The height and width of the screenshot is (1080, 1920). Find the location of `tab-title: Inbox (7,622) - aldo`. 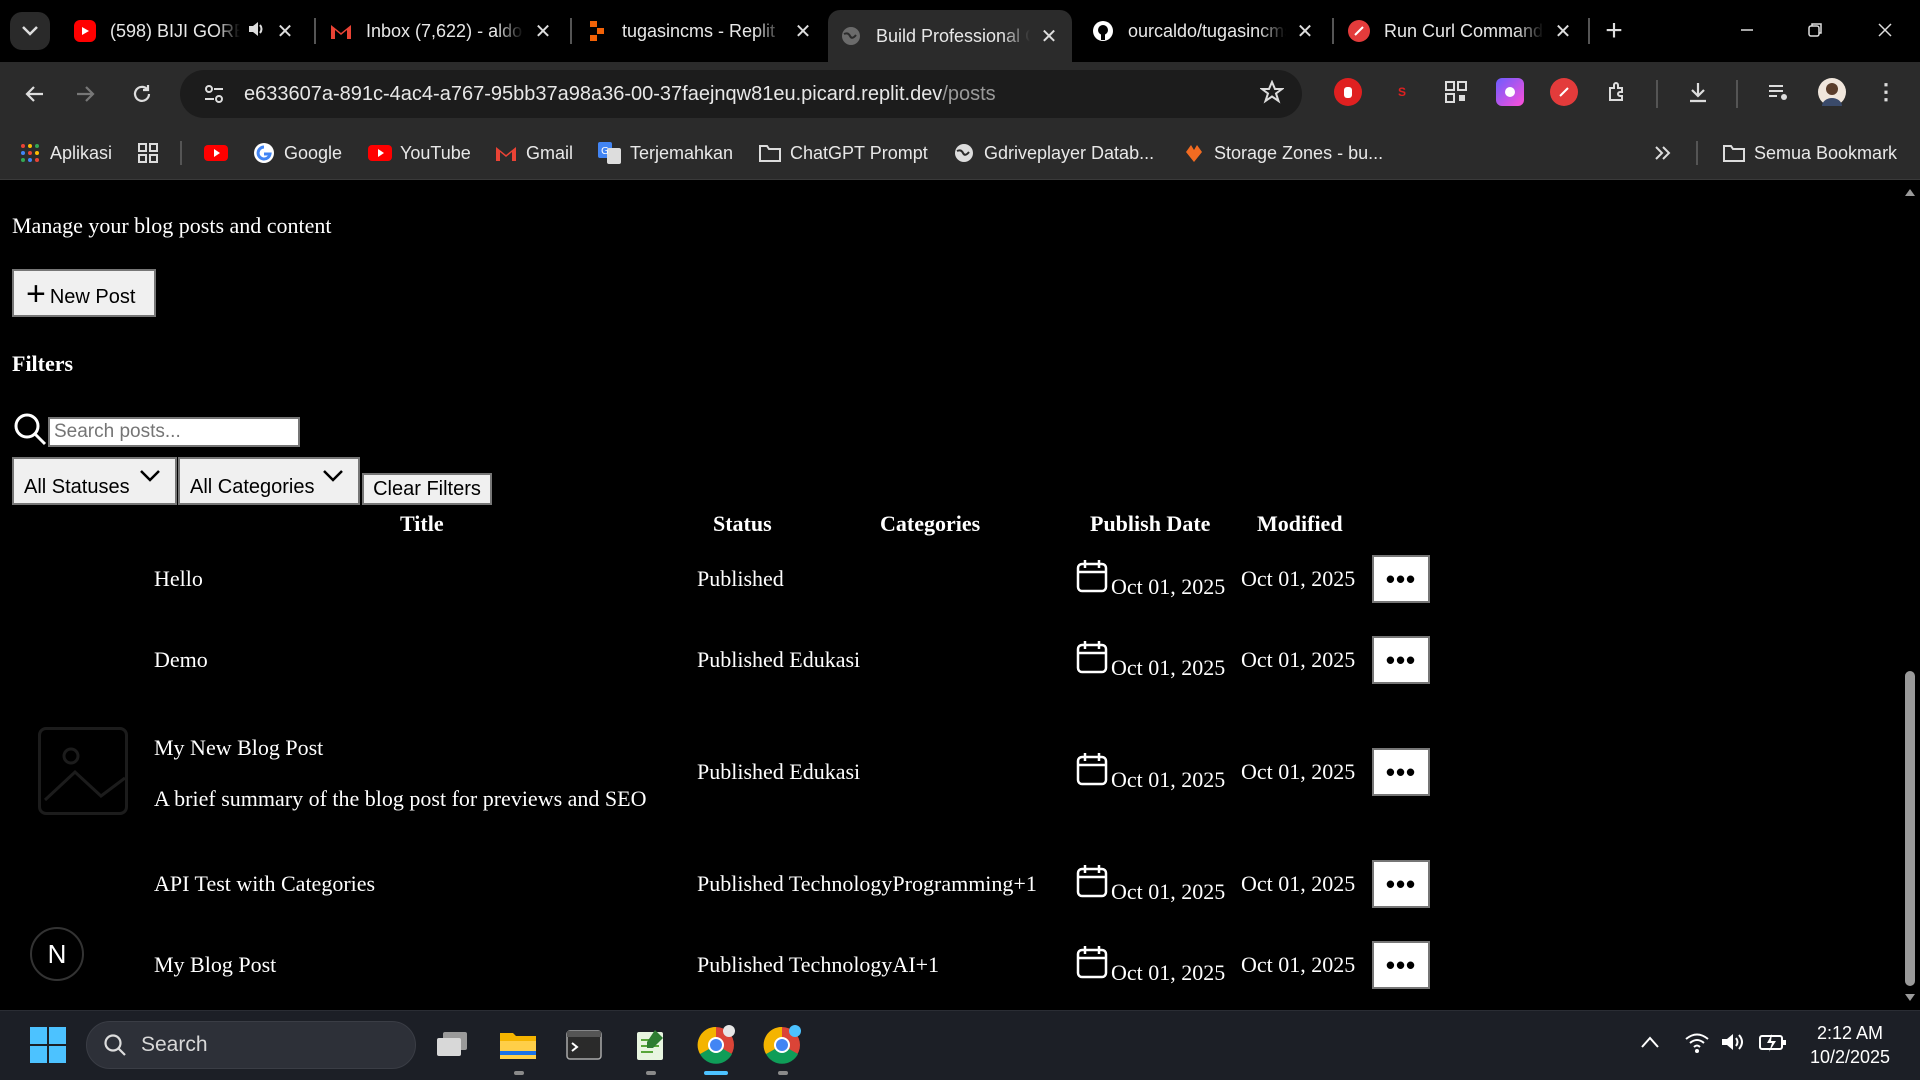

tab-title: Inbox (7,622) - aldo is located at coordinates (444, 30).